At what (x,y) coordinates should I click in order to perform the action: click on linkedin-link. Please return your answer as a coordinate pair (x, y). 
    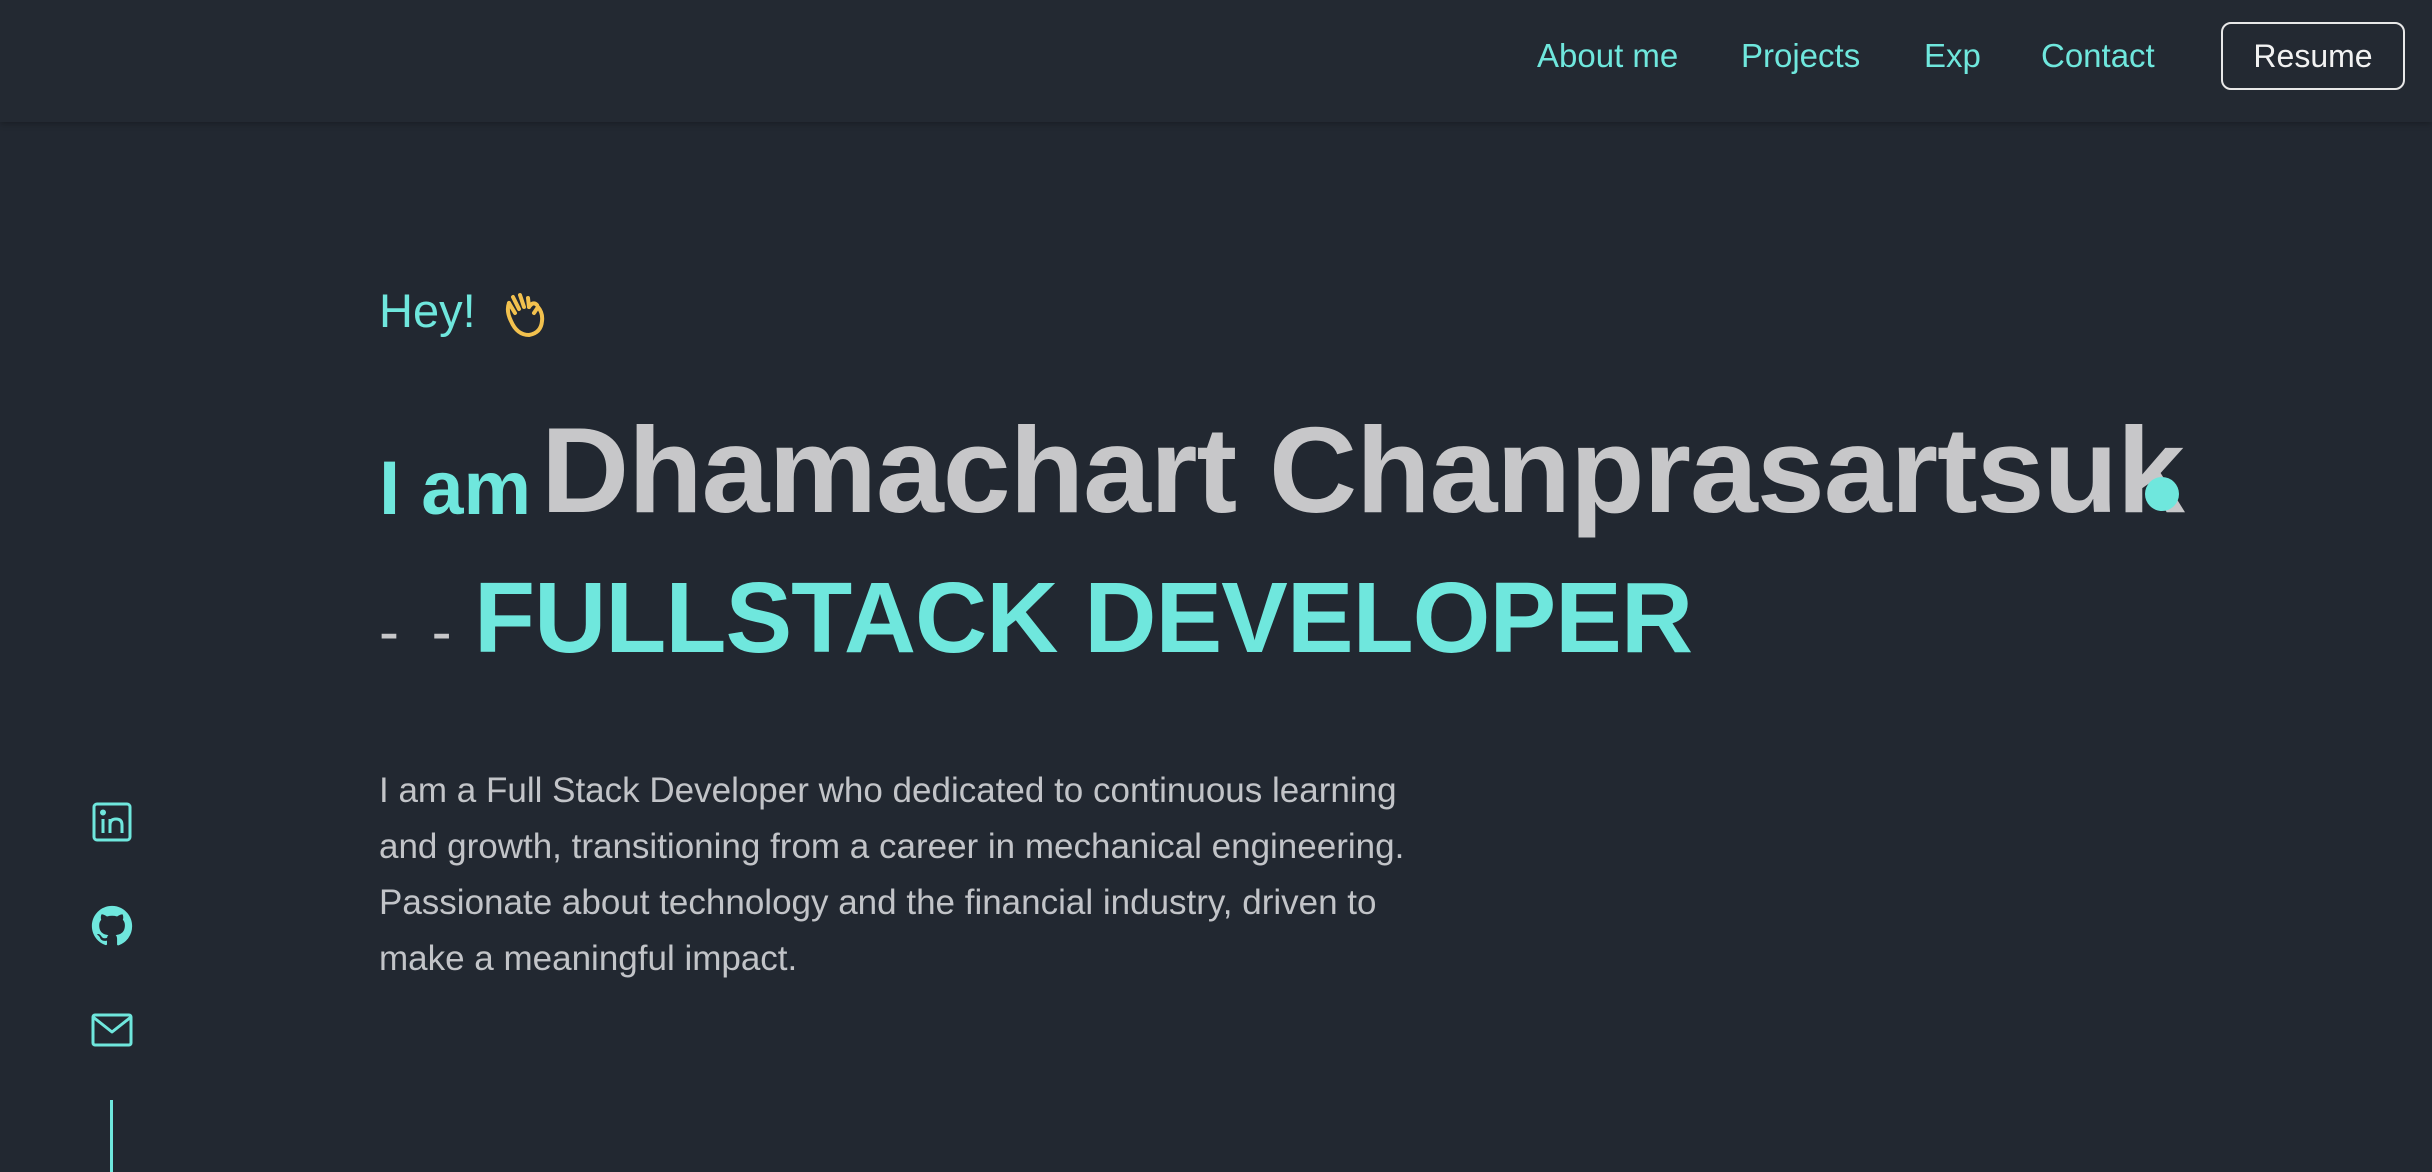
    Looking at the image, I should click on (112, 824).